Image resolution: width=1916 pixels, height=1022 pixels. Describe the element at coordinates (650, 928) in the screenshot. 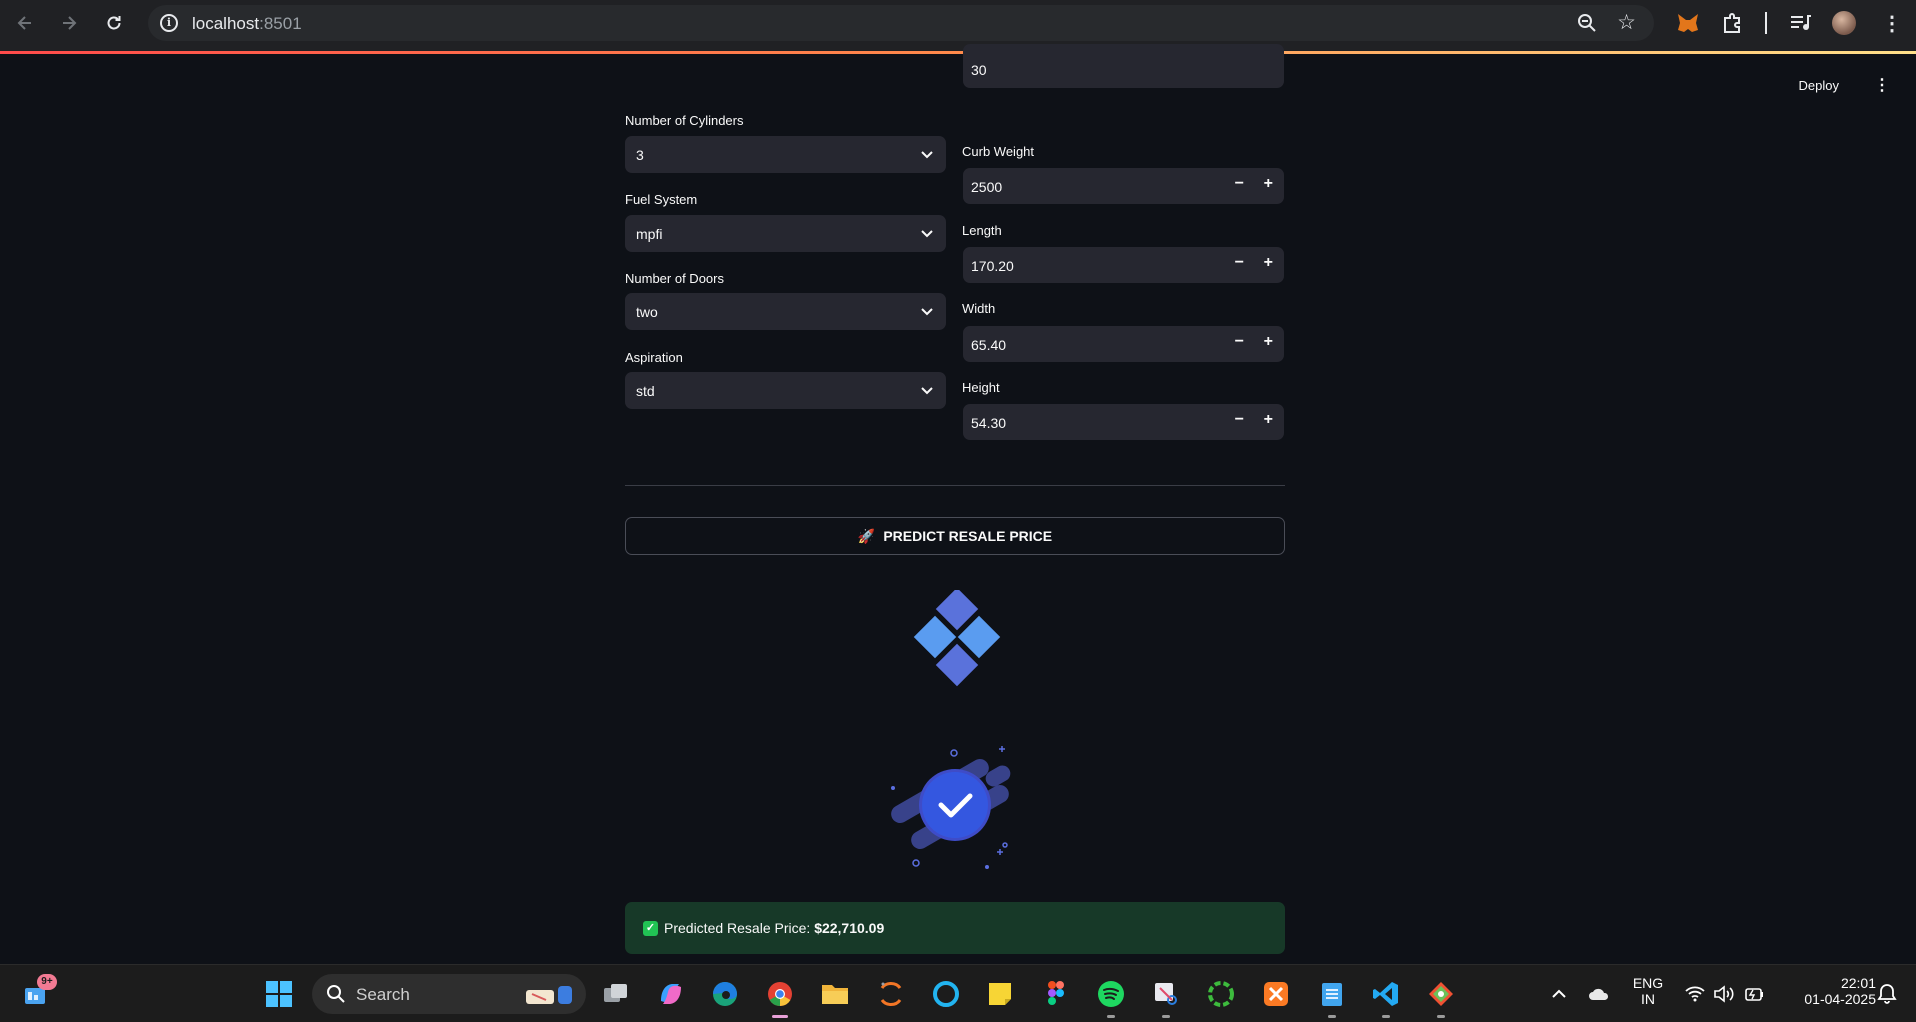

I see `check-icon: ✓` at that location.